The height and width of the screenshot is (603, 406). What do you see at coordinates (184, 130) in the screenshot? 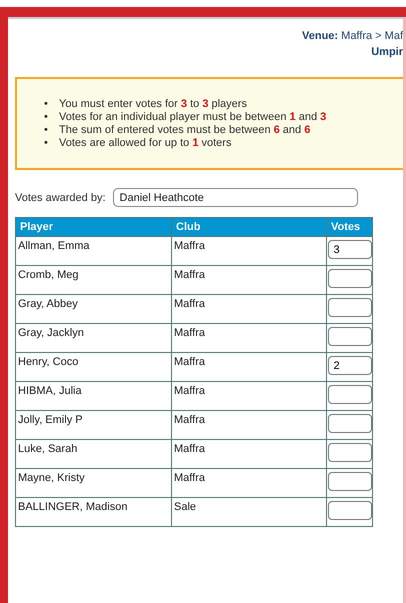
I see `rule-text: The sum of entered votes must be between 6 and 6` at bounding box center [184, 130].